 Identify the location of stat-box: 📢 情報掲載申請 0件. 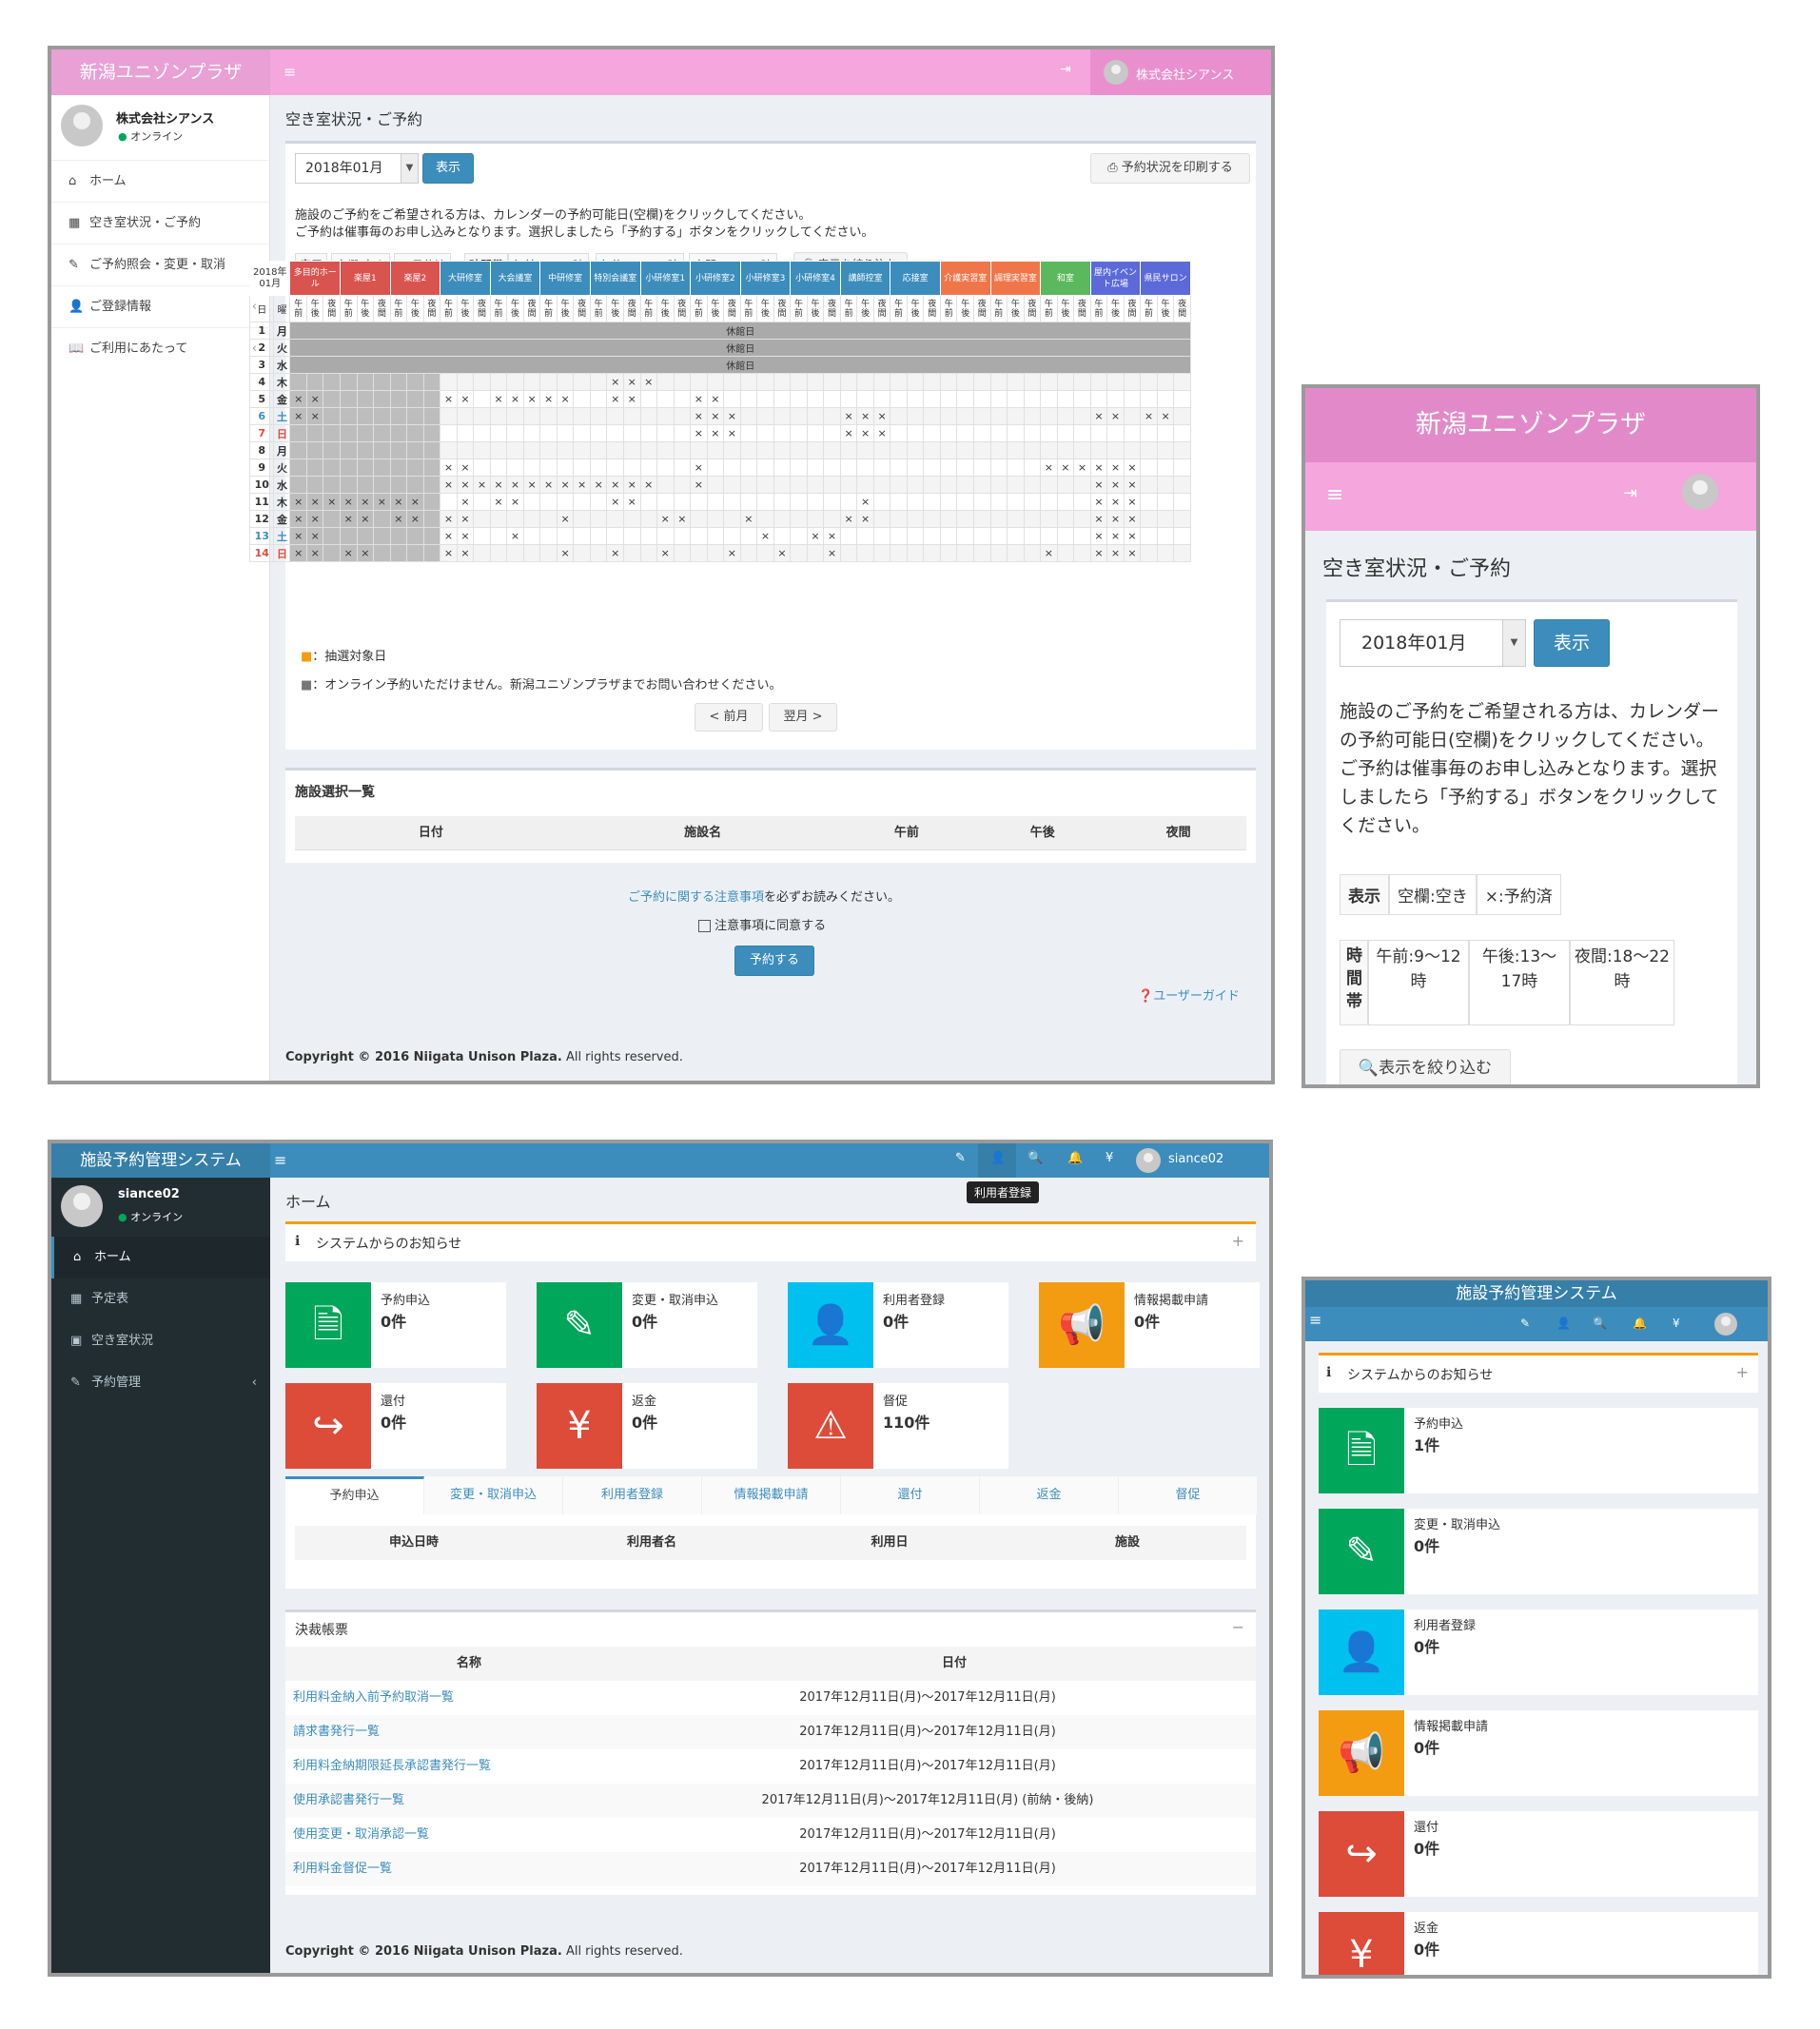
(1149, 1325).